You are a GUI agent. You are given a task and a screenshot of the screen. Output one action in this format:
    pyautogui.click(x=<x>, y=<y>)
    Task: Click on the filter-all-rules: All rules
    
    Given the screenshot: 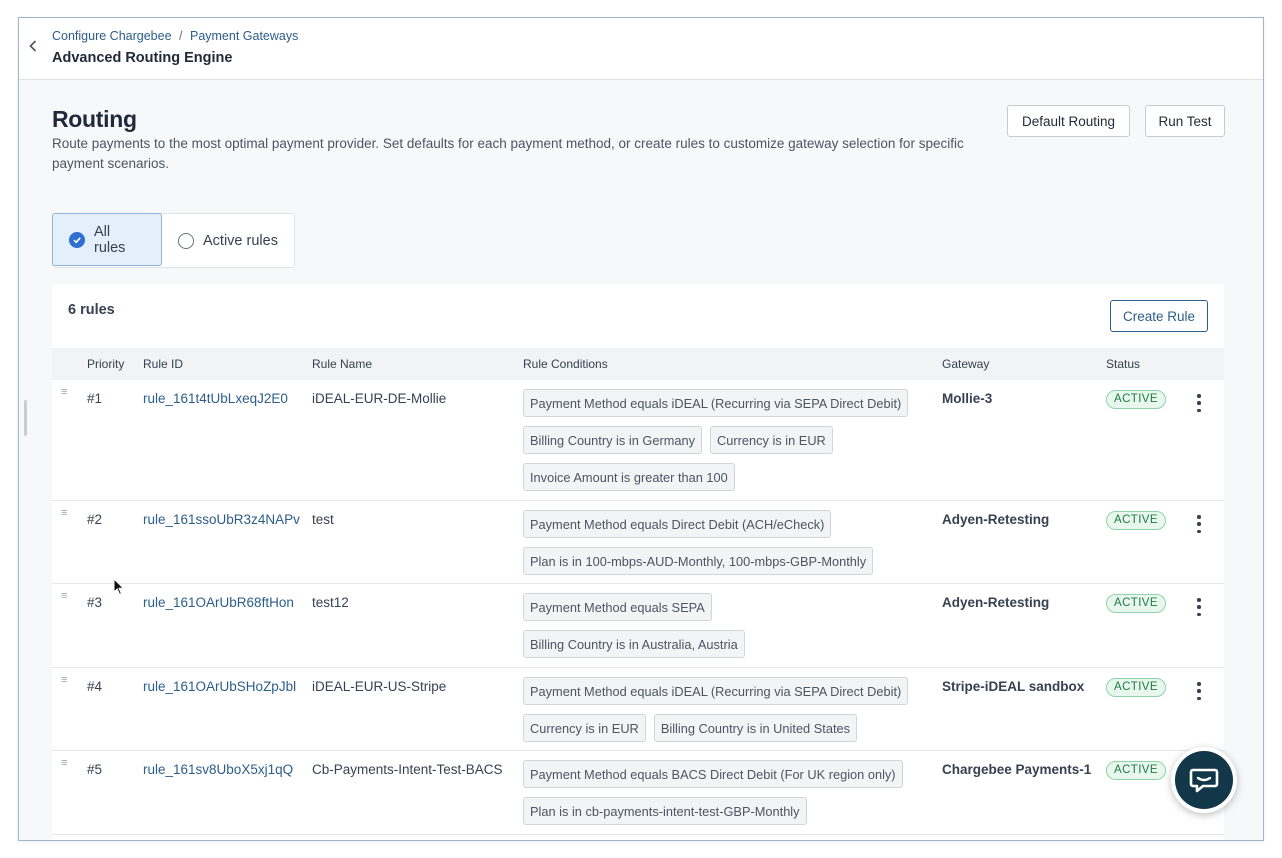 What is the action you would take?
    pyautogui.click(x=107, y=239)
    